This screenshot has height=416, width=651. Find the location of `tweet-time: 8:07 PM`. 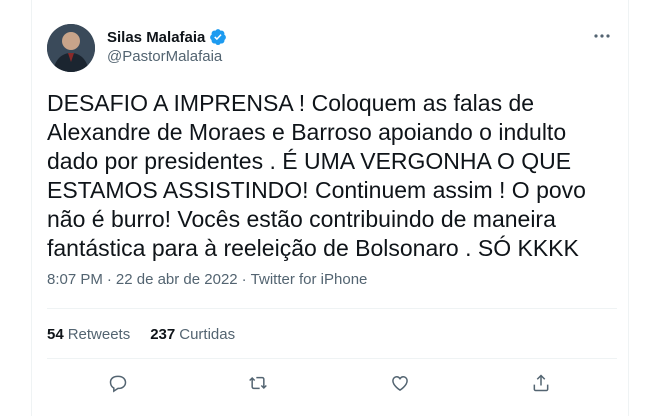

tweet-time: 8:07 PM is located at coordinates (75, 279).